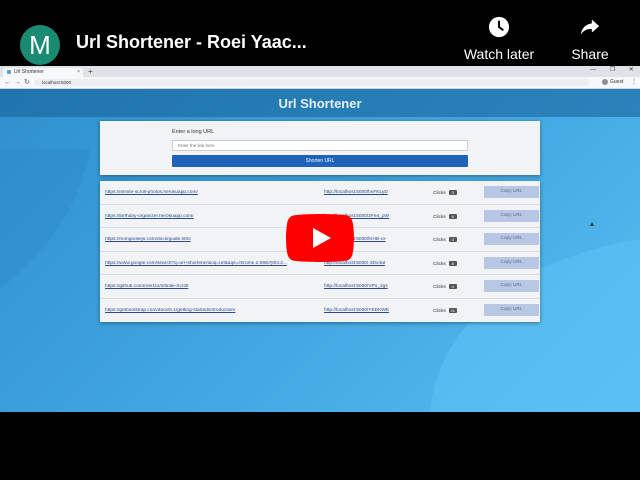 This screenshot has width=640, height=480. I want to click on clicks-counter: Clicks 11, so click(445, 310).